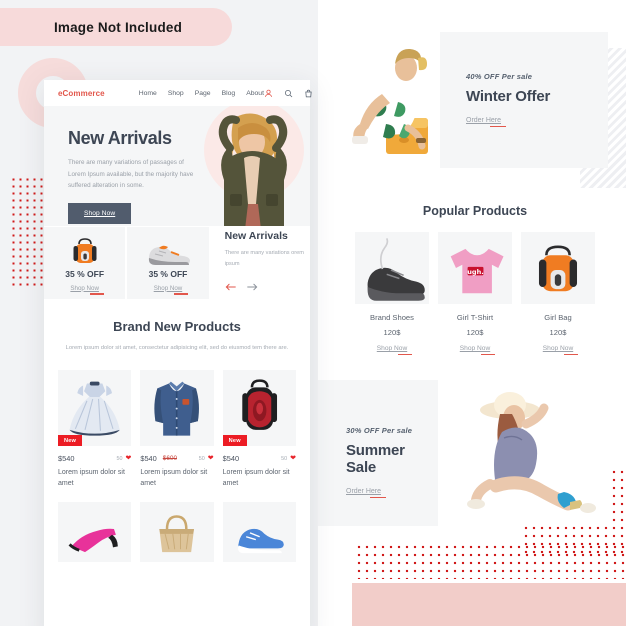  I want to click on nav-links: Home Shop Page Blog About, so click(201, 93).